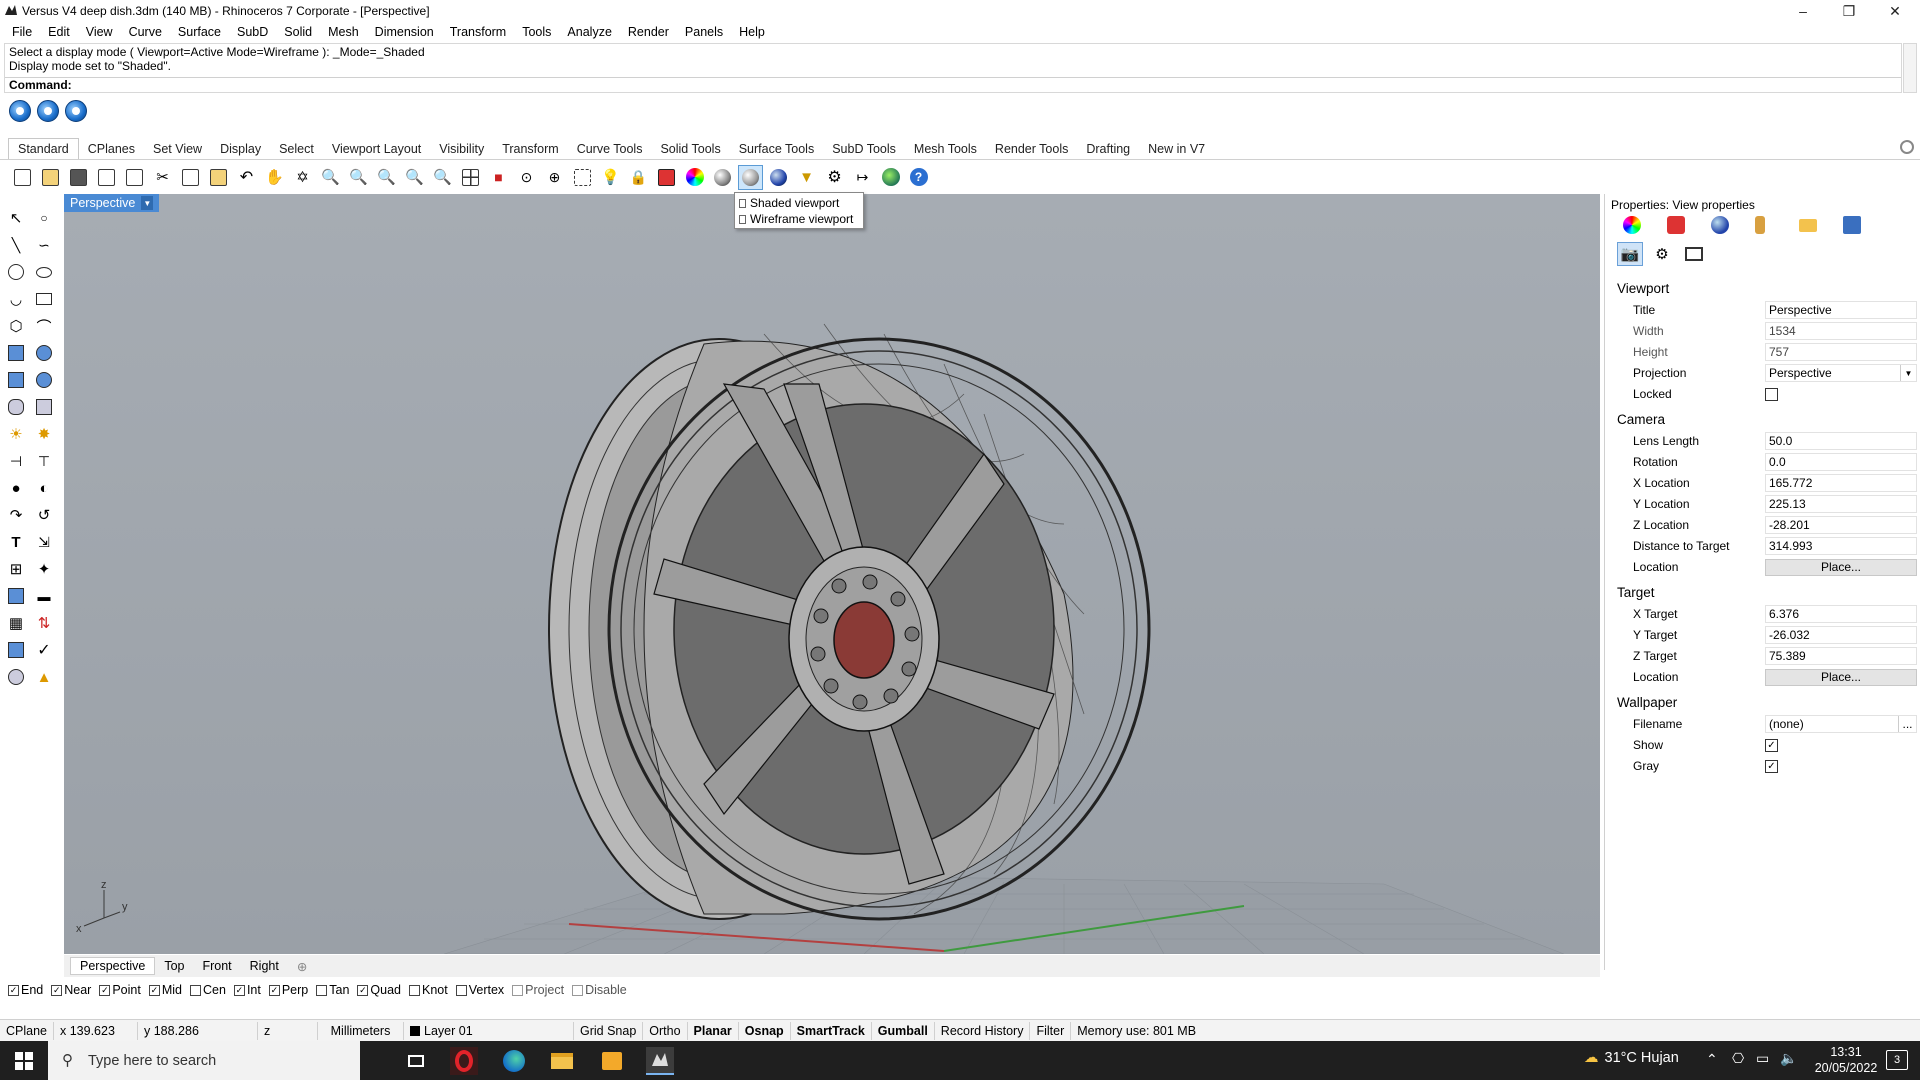  What do you see at coordinates (945, 149) in the screenshot?
I see `tab-mesh-tools: Mesh Tools` at bounding box center [945, 149].